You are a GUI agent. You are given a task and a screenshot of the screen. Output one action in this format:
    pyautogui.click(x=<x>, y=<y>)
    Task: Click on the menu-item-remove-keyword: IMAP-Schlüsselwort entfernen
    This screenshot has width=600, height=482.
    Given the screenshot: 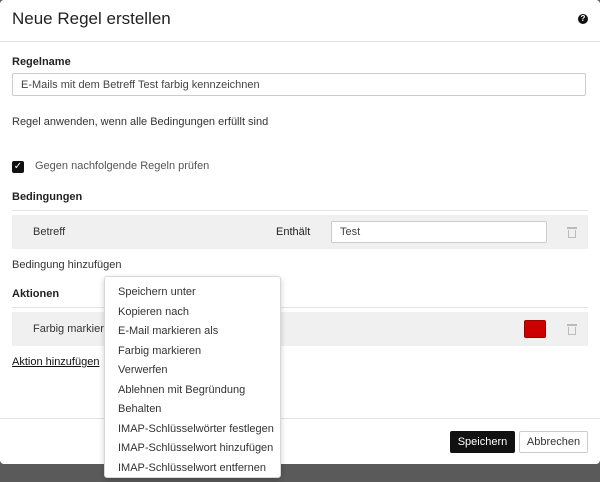 What is the action you would take?
    pyautogui.click(x=192, y=469)
    